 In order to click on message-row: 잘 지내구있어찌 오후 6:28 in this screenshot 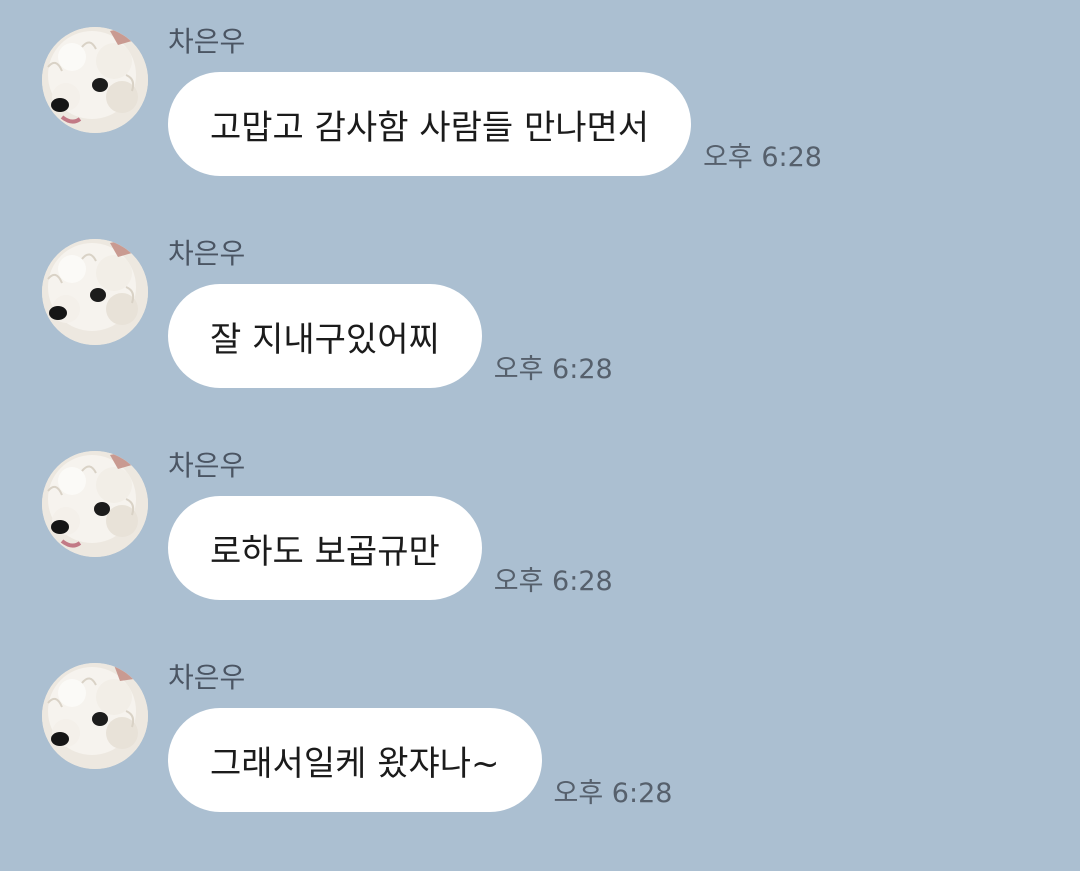, I will do `click(390, 336)`.